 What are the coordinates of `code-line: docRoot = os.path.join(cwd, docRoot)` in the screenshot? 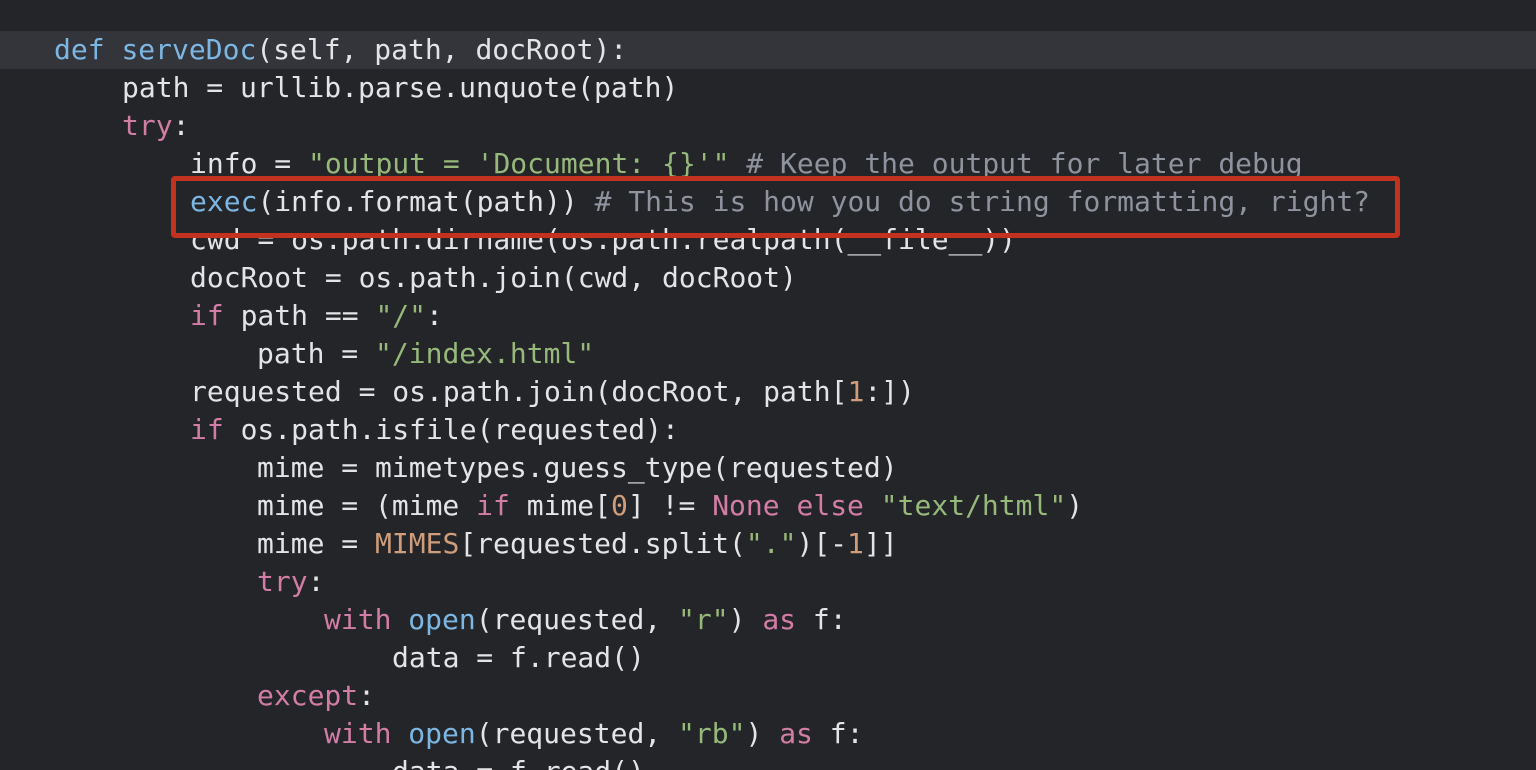 It's located at (768, 278).